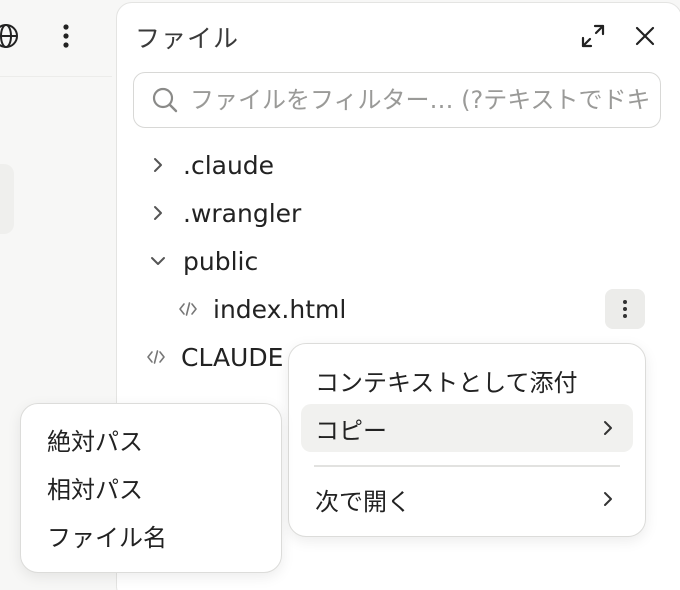 The width and height of the screenshot is (680, 590). I want to click on expand-arrows-icon, so click(593, 36).